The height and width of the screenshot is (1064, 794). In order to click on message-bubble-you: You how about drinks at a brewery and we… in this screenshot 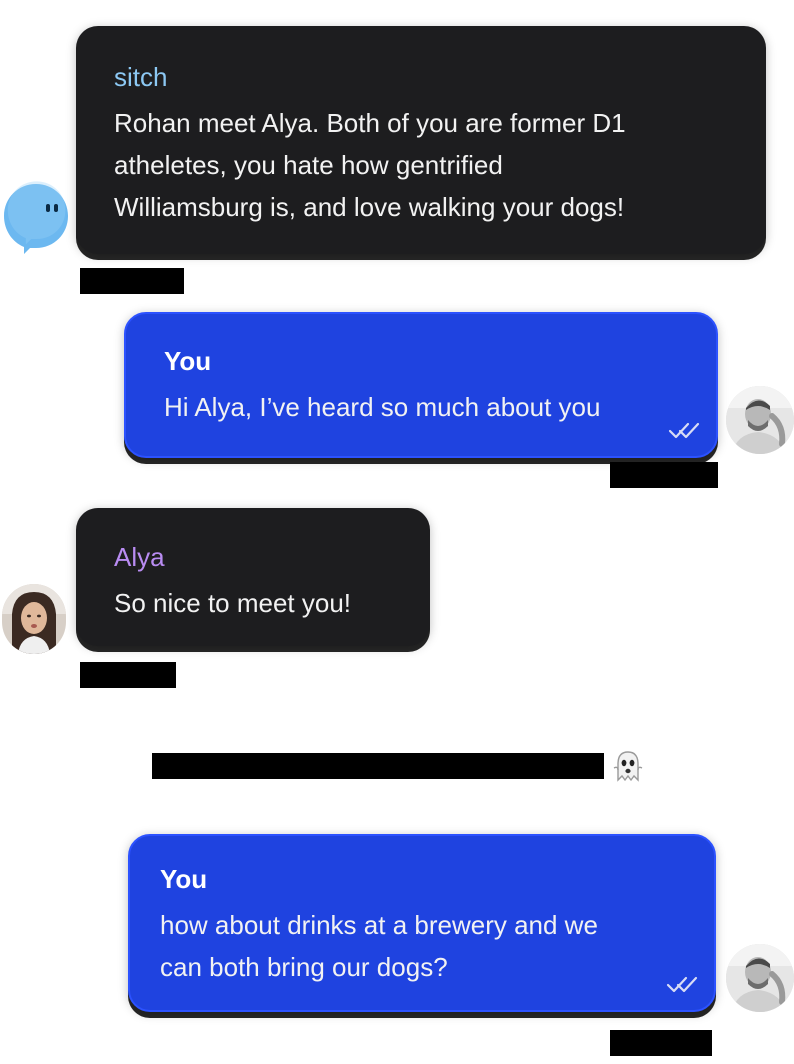, I will do `click(422, 923)`.